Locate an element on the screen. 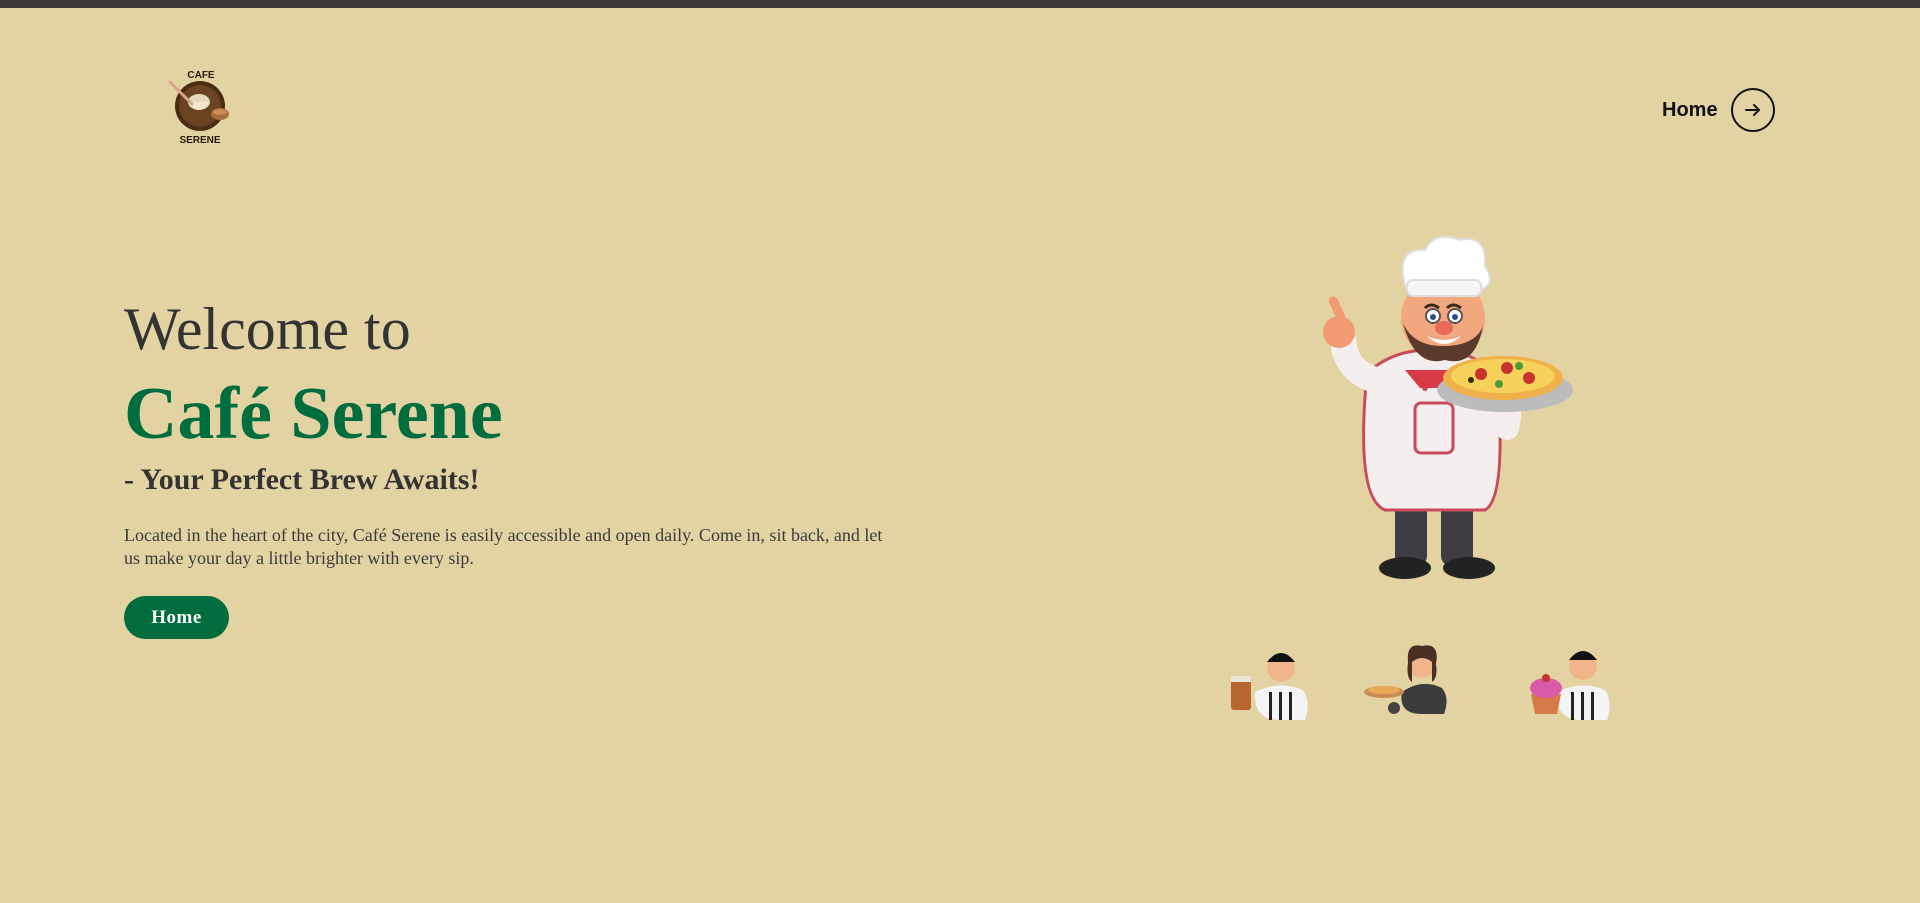 This screenshot has width=1920, height=903. cafe-logo-icon: CAFE SERENE is located at coordinates (198, 108).